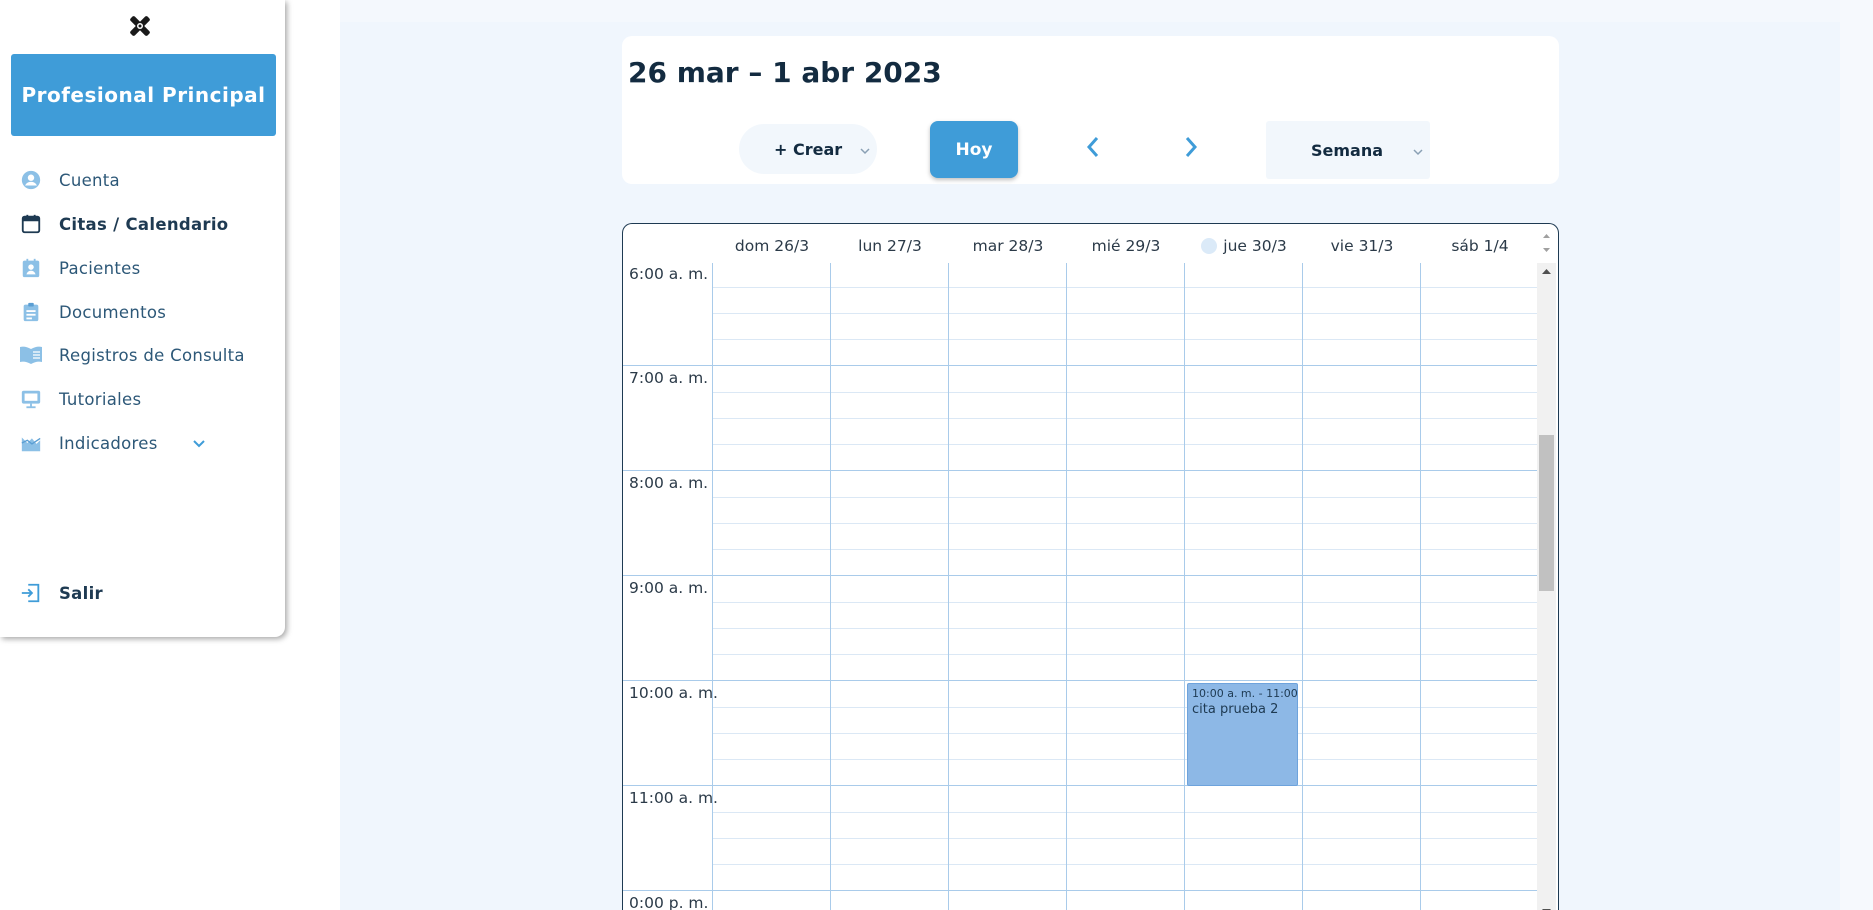  Describe the element at coordinates (669, 902) in the screenshot. I see `time-label: 0:00 p. m.` at that location.